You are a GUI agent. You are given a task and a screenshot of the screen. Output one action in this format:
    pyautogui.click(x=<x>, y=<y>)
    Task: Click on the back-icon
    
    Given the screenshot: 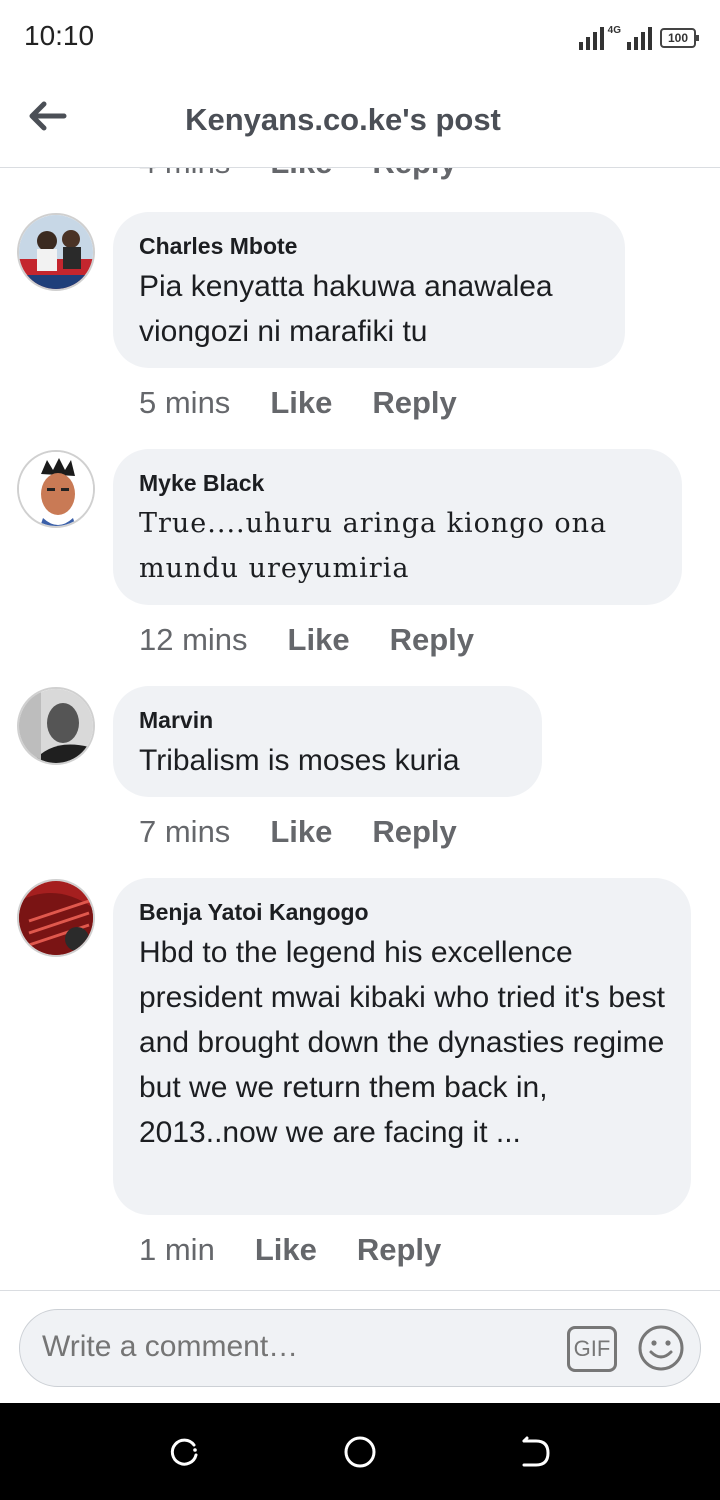 What is the action you would take?
    pyautogui.click(x=535, y=1452)
    